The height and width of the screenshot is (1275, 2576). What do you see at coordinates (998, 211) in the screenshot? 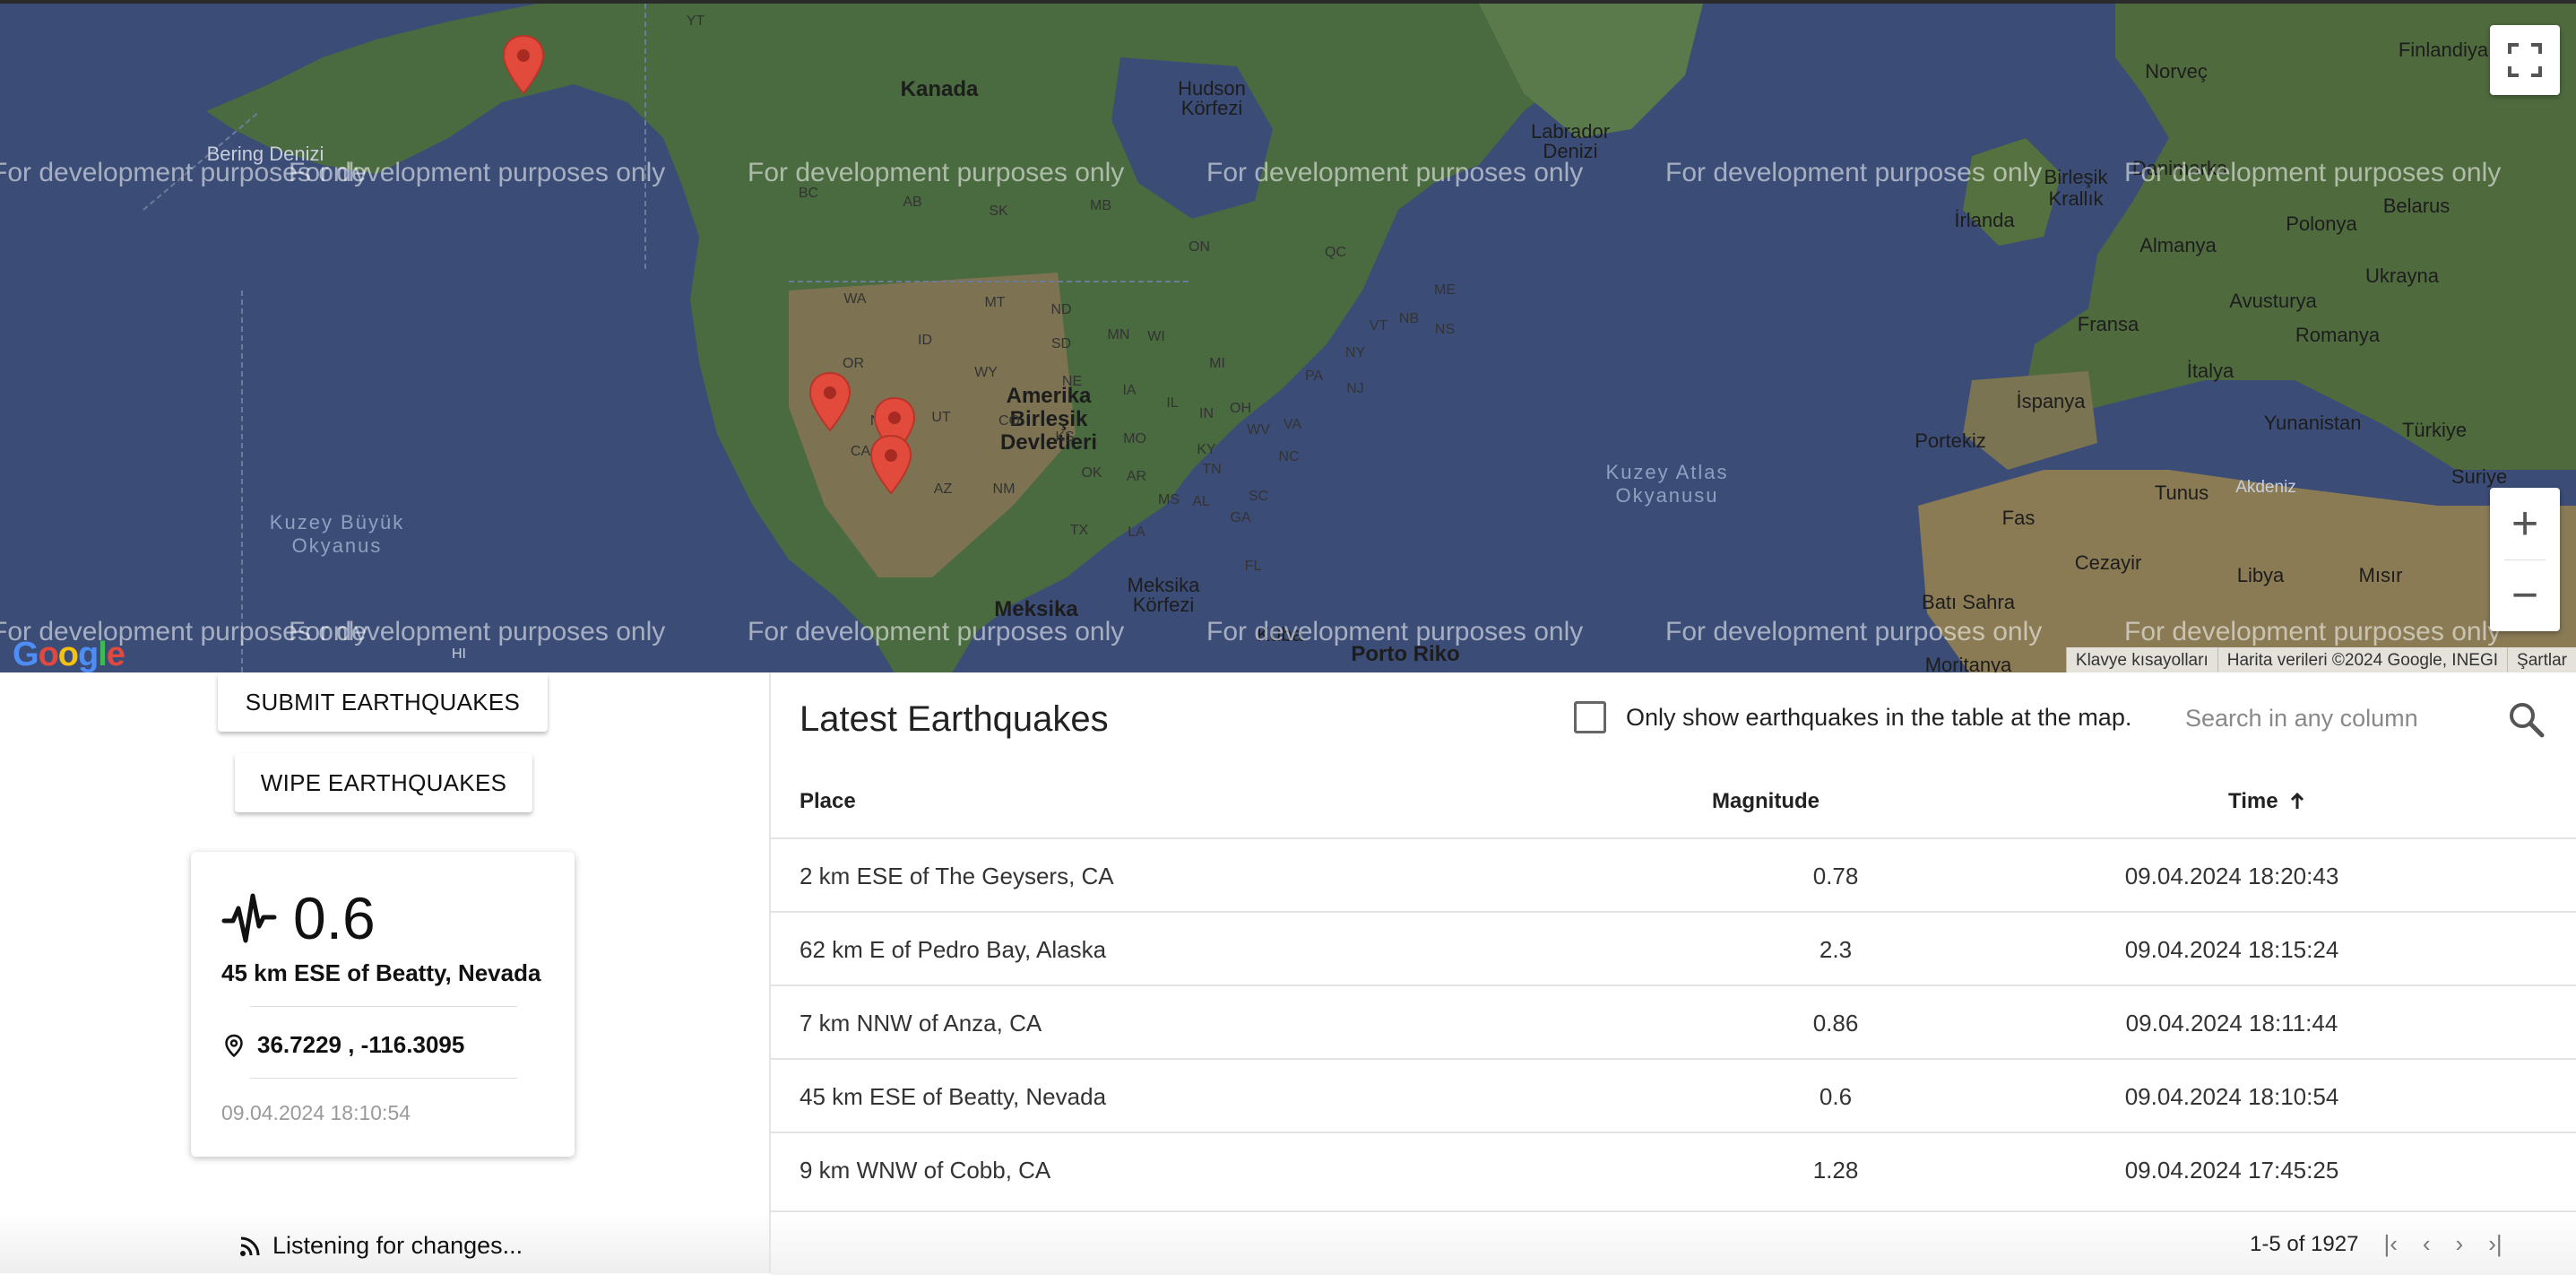
I see `state-label: SK` at bounding box center [998, 211].